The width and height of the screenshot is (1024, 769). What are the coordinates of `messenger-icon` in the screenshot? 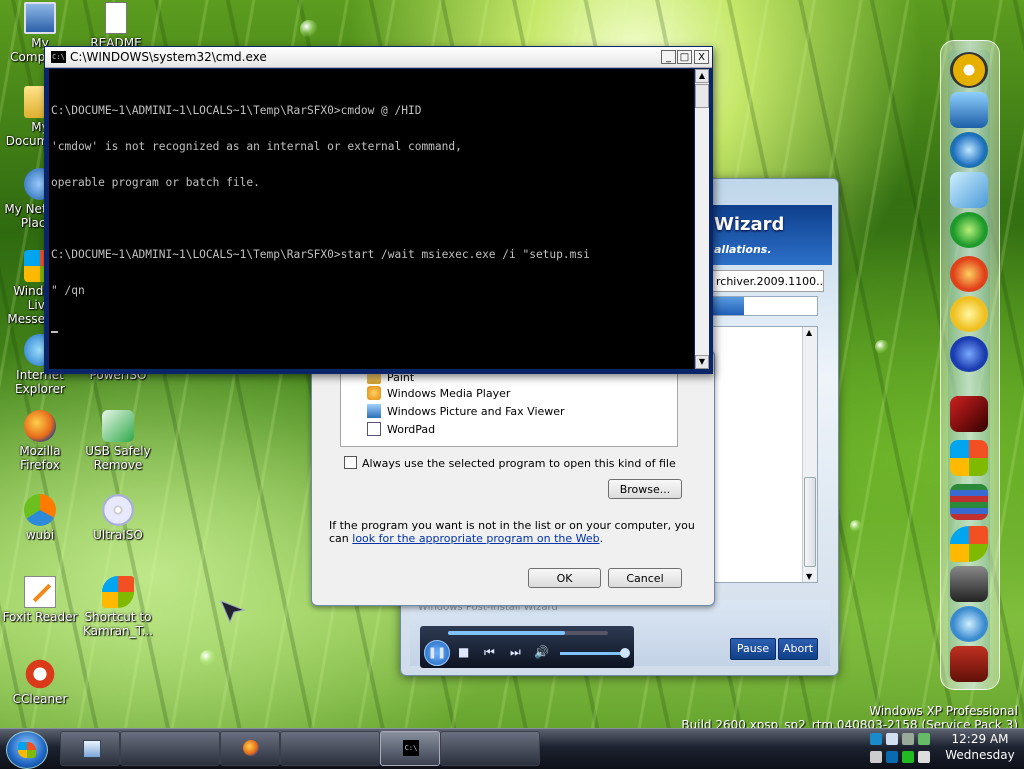 It's located at (969, 354).